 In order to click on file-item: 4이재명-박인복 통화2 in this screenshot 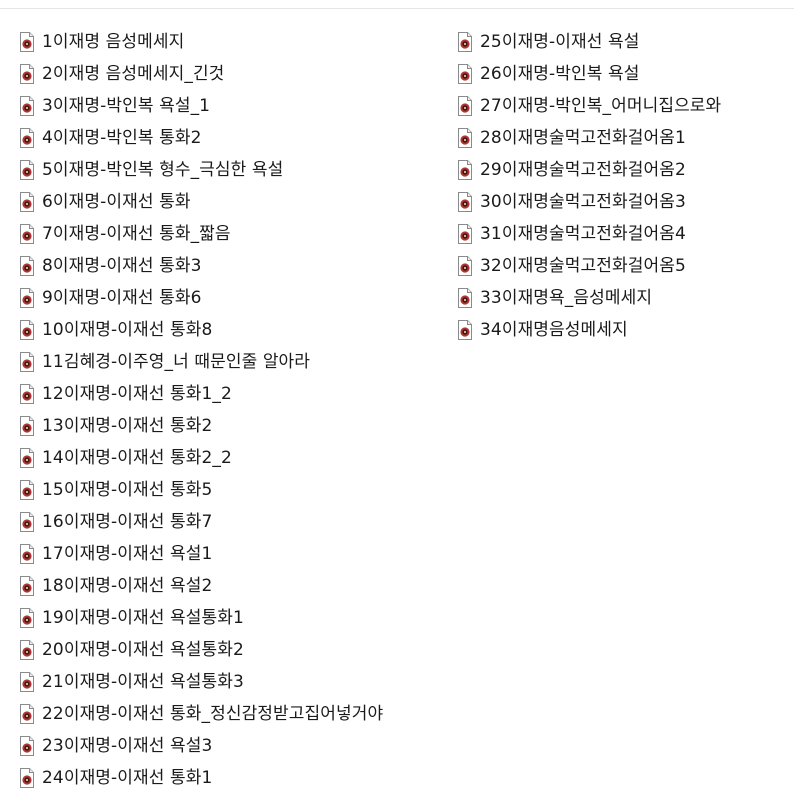, I will do `click(228, 138)`.